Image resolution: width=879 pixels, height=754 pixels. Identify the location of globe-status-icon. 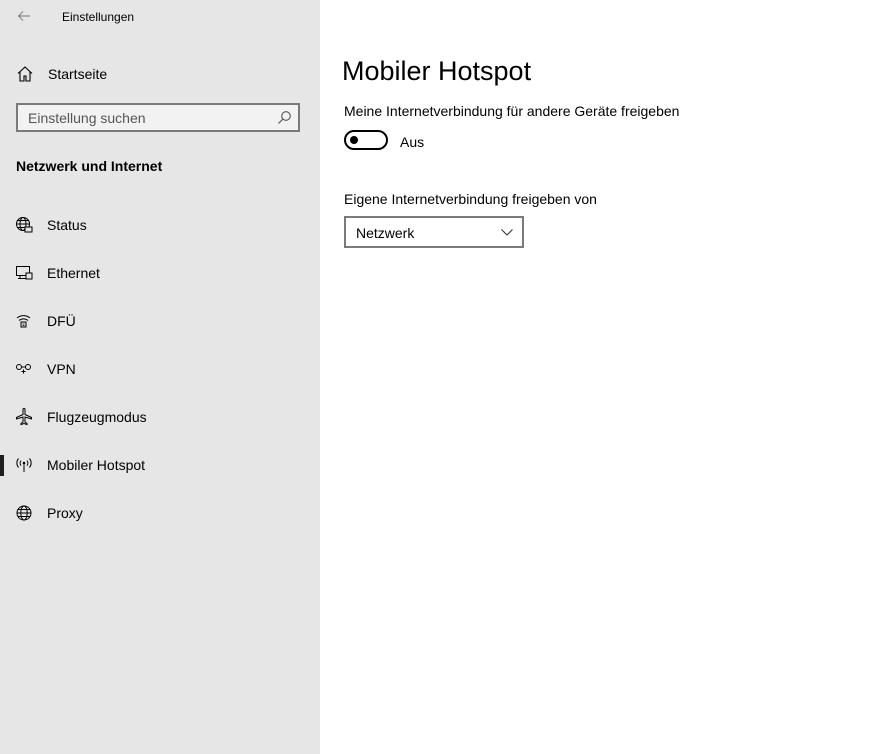
(24, 225).